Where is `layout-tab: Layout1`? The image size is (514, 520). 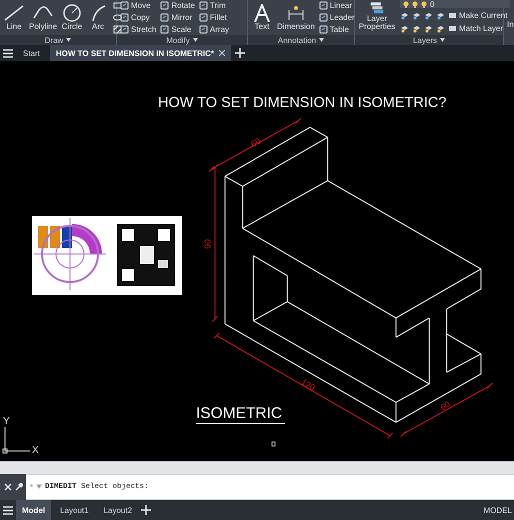
layout-tab: Layout1 is located at coordinates (74, 510).